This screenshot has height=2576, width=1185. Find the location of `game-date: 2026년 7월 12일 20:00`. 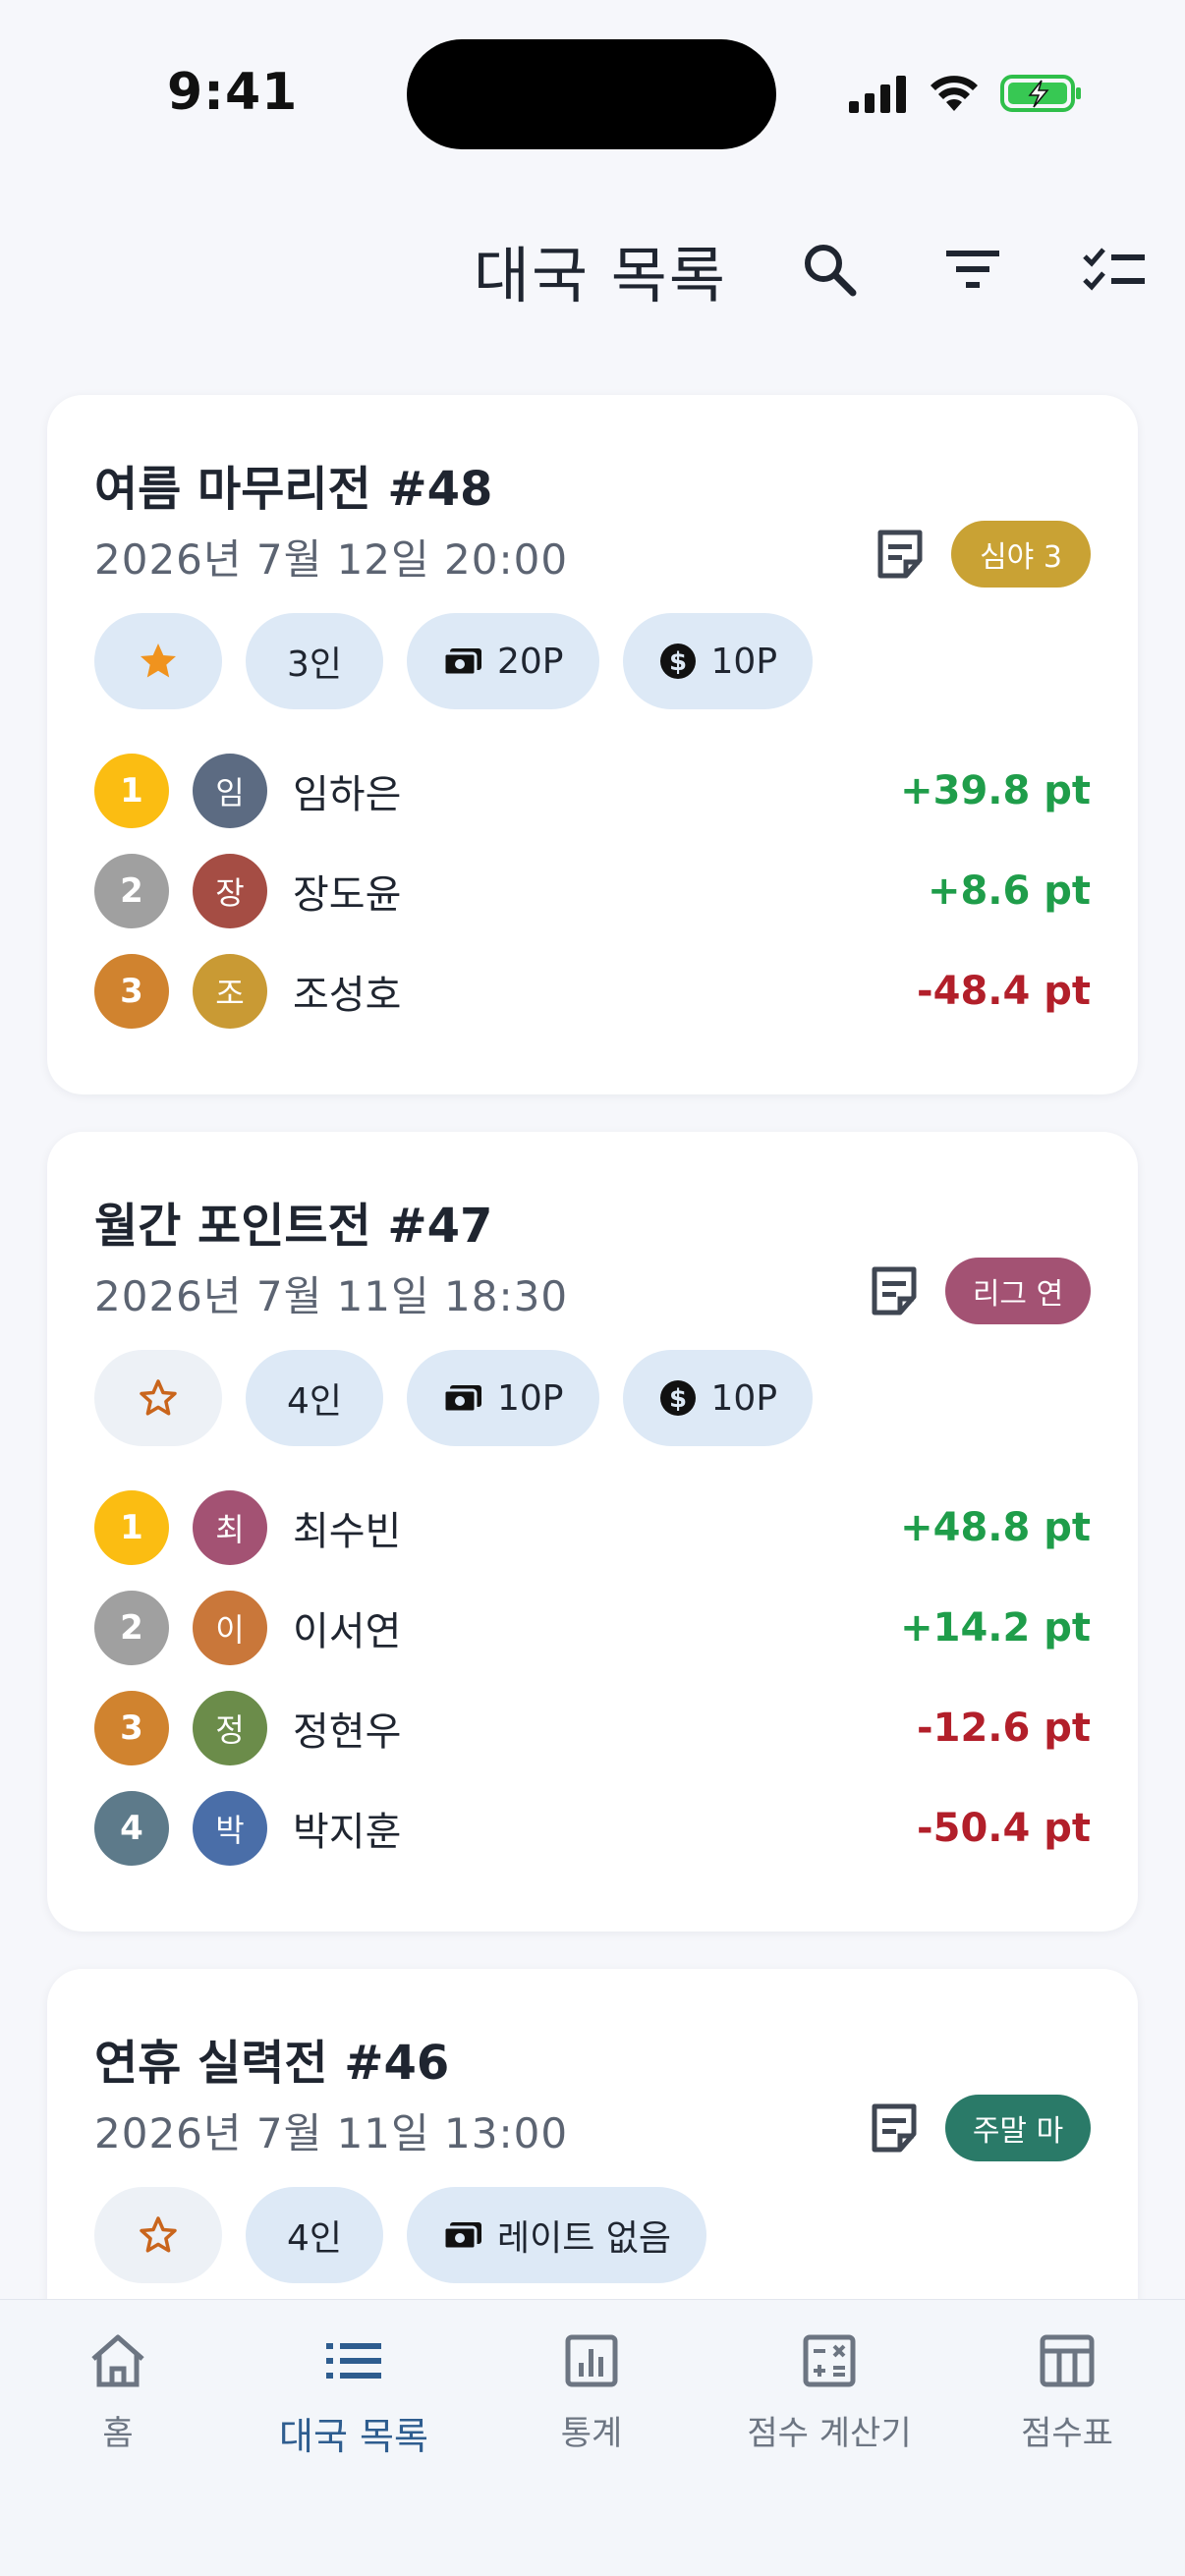

game-date: 2026년 7월 12일 20:00 is located at coordinates (332, 559).